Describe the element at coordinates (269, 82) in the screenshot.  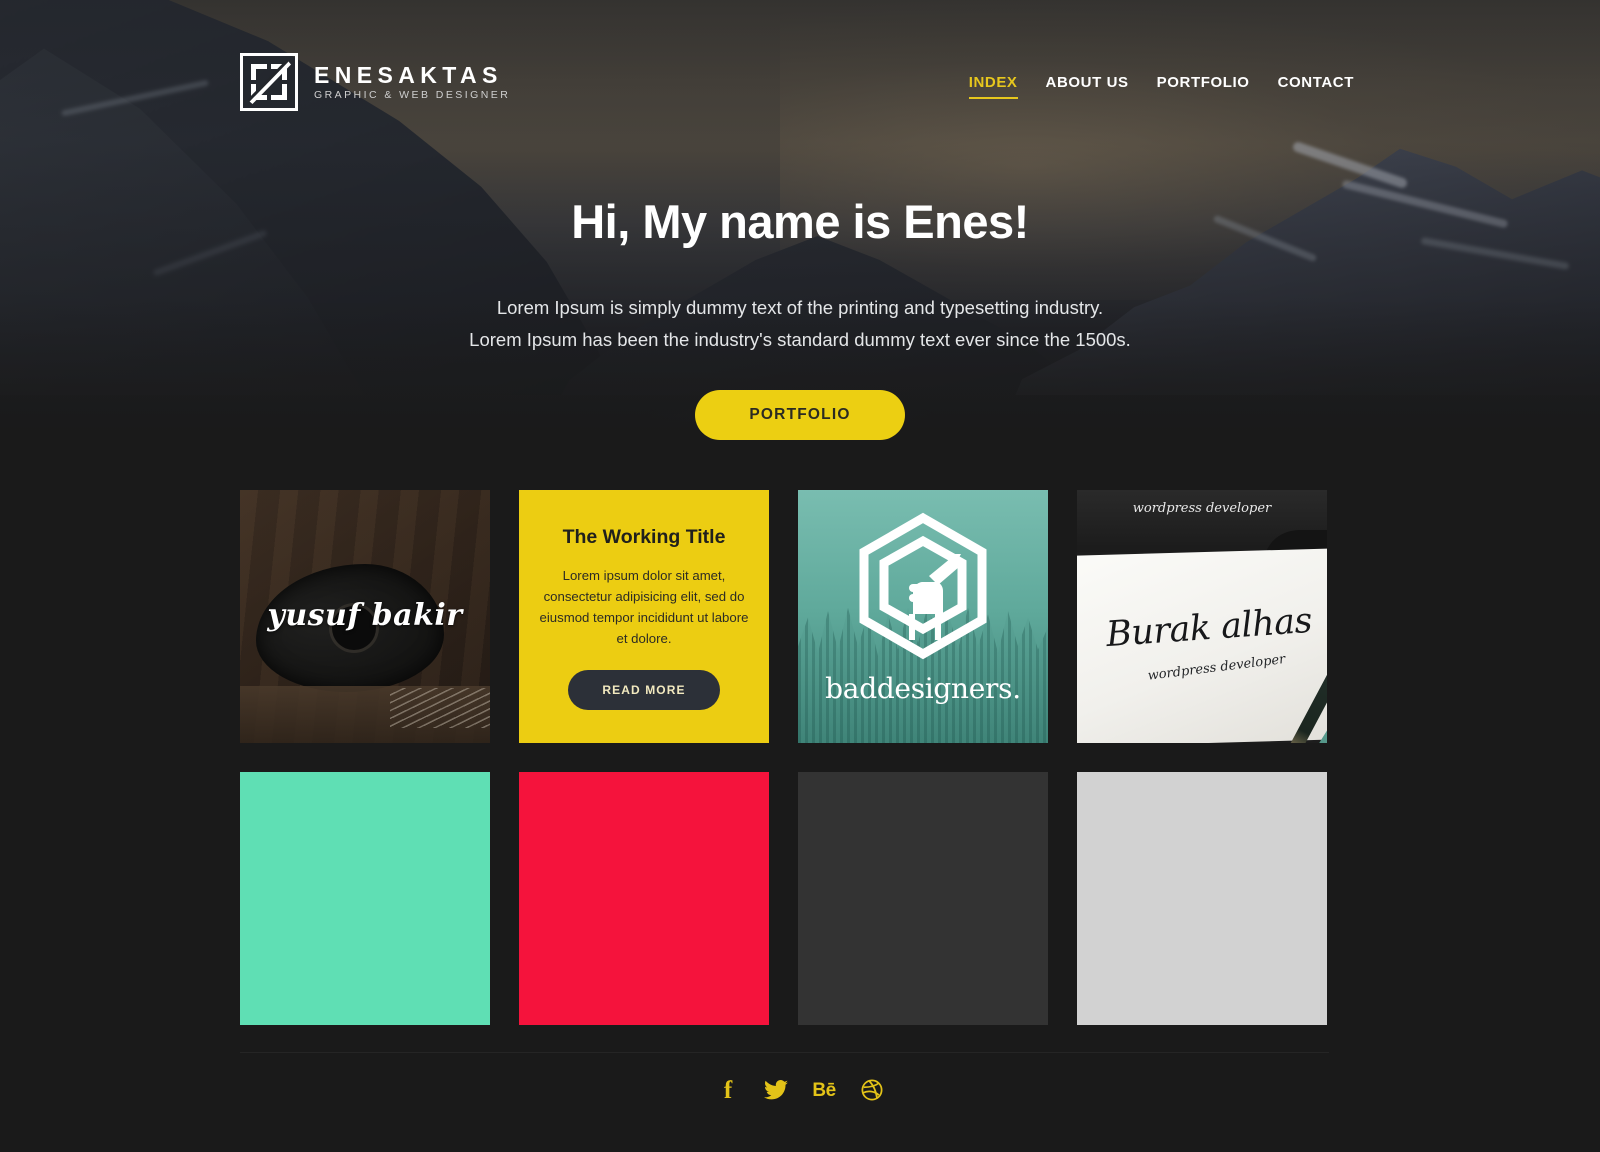
I see `monogram-square-icon` at that location.